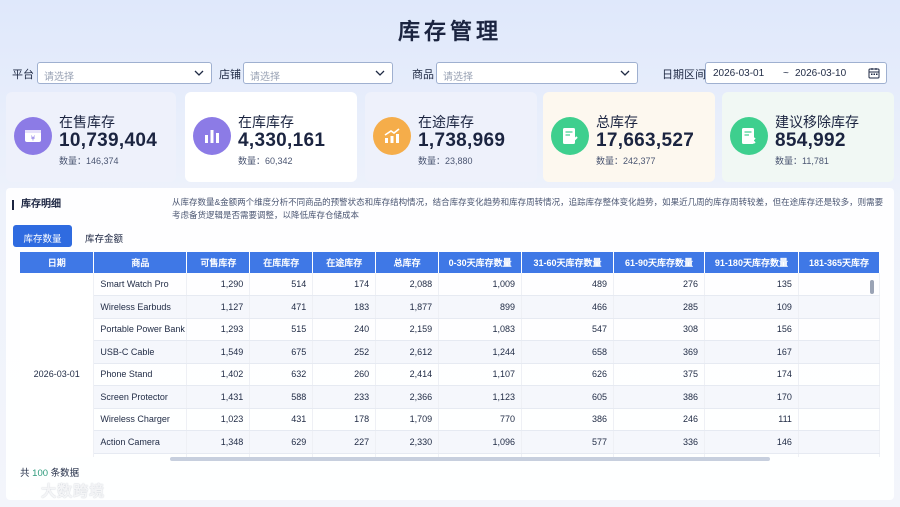 The image size is (900, 507). I want to click on kpi-title: 建议移除库存, so click(817, 122).